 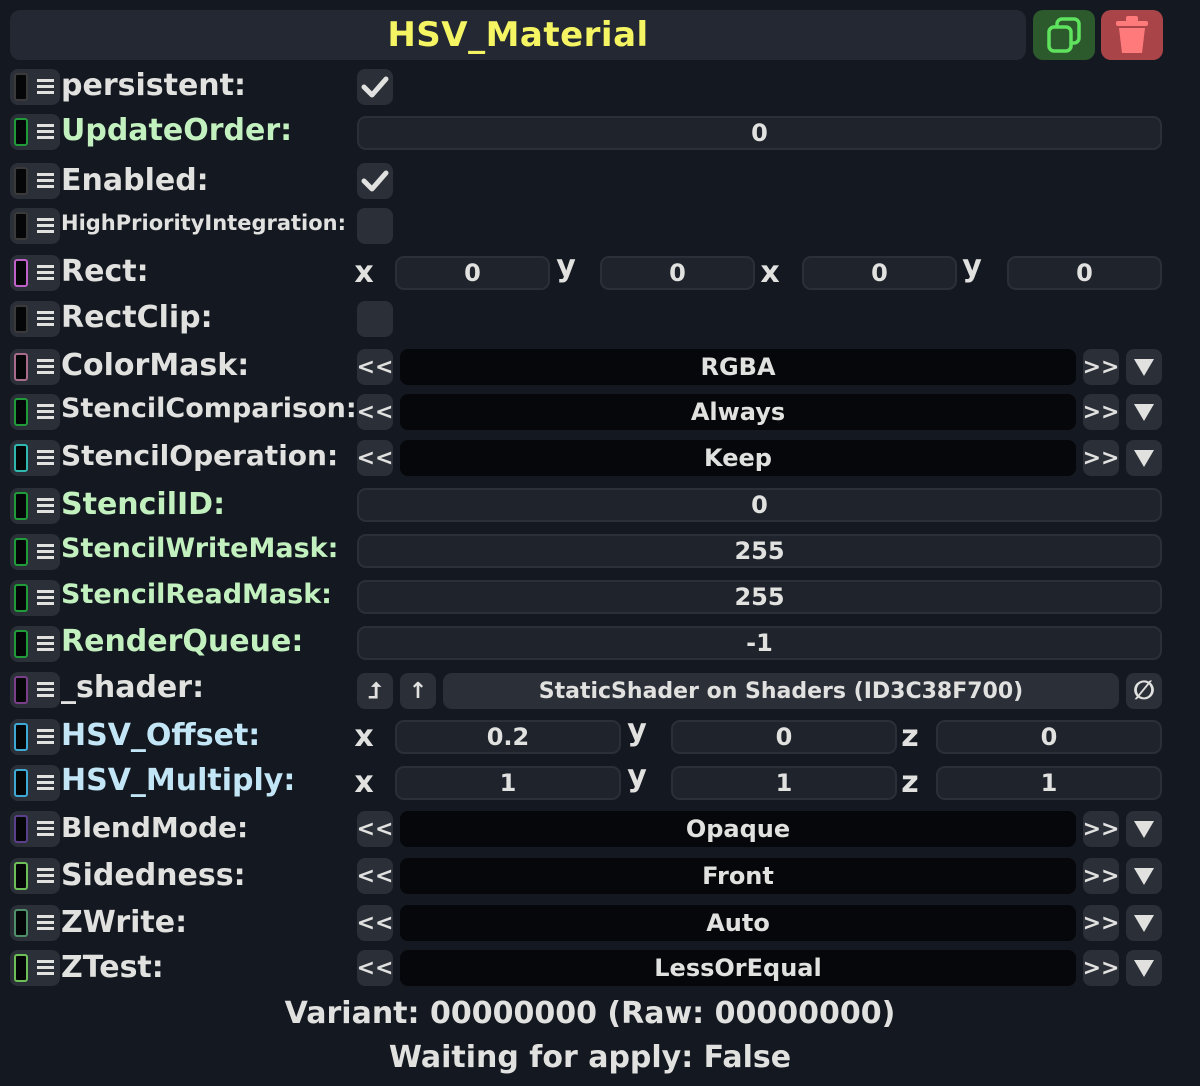 I want to click on field-label: Sidedness:, so click(x=153, y=875).